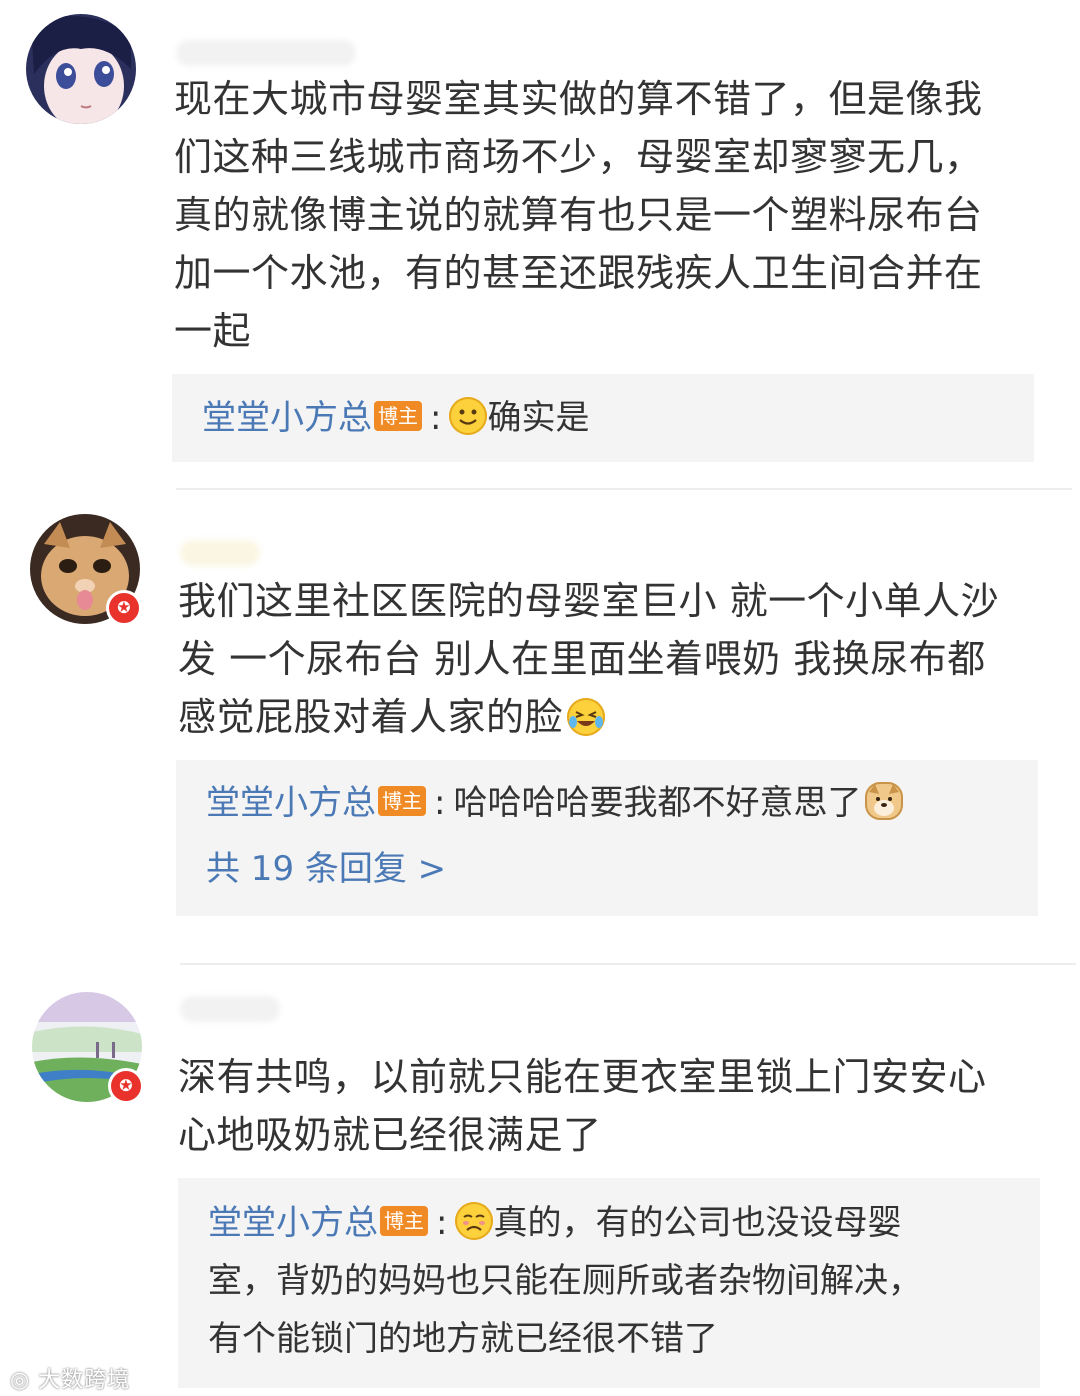 This screenshot has width=1080, height=1396. I want to click on reply-text: 室，背奶的妈妈也只能在厕所或者杂物间解决，, so click(565, 1281).